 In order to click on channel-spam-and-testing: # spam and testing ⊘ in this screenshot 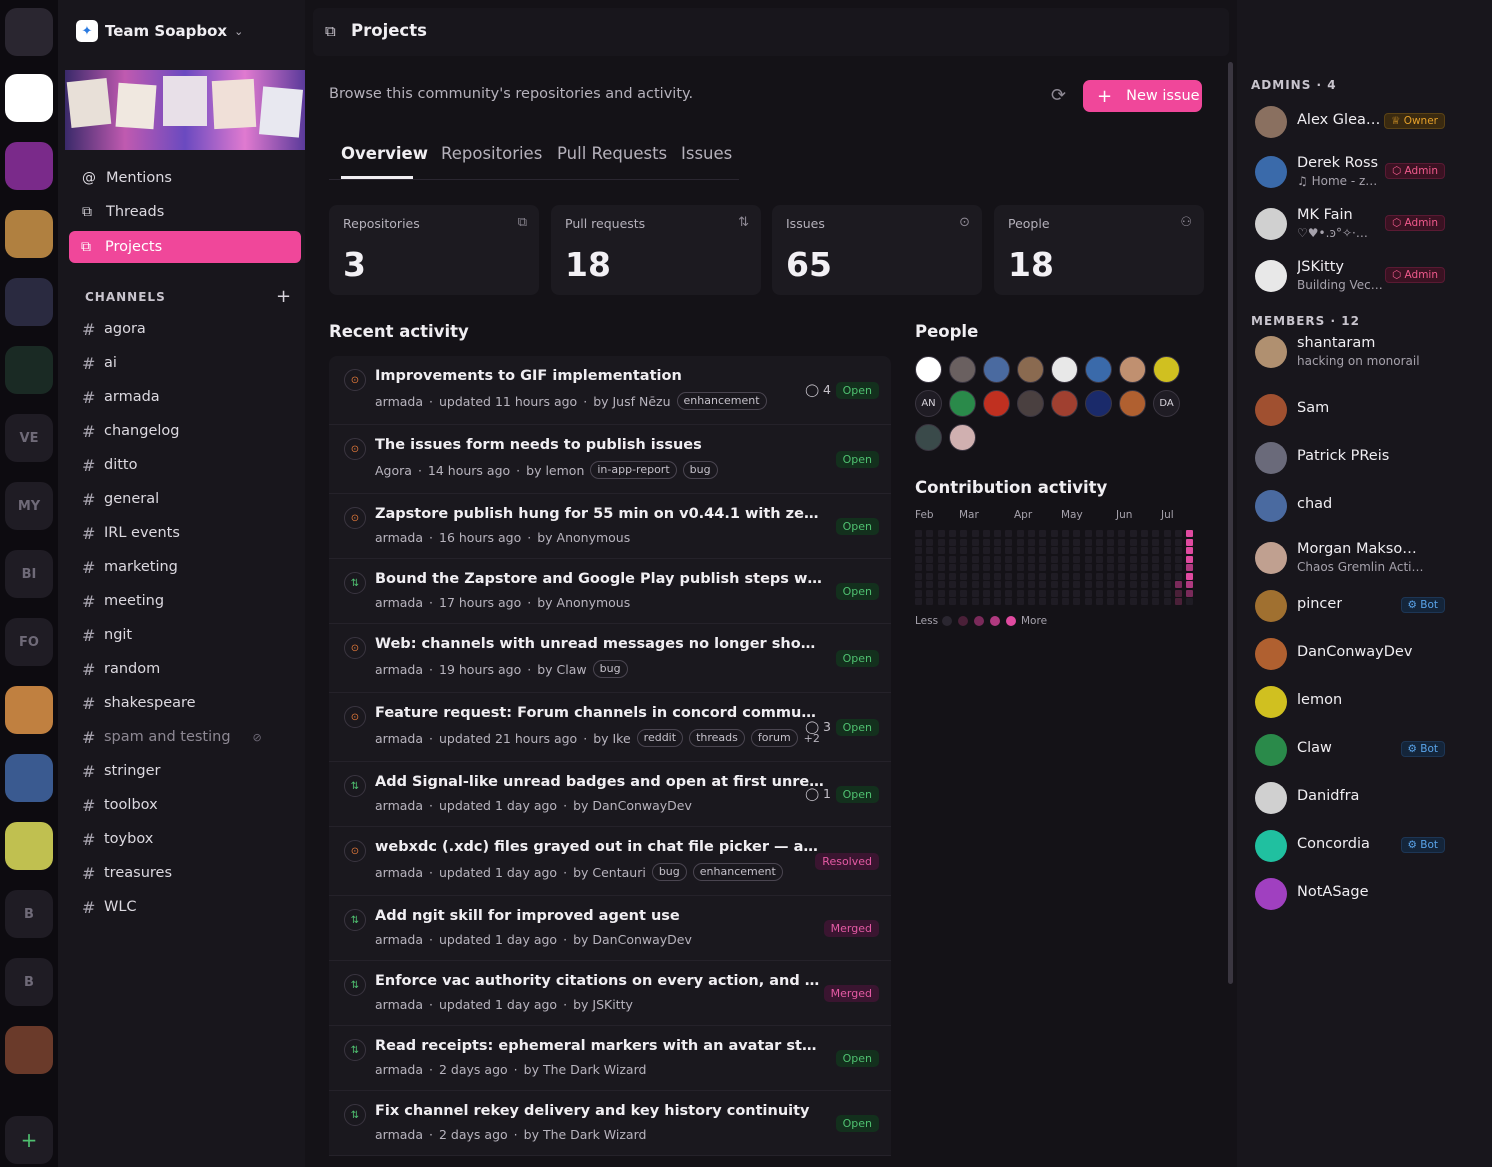, I will do `click(172, 737)`.